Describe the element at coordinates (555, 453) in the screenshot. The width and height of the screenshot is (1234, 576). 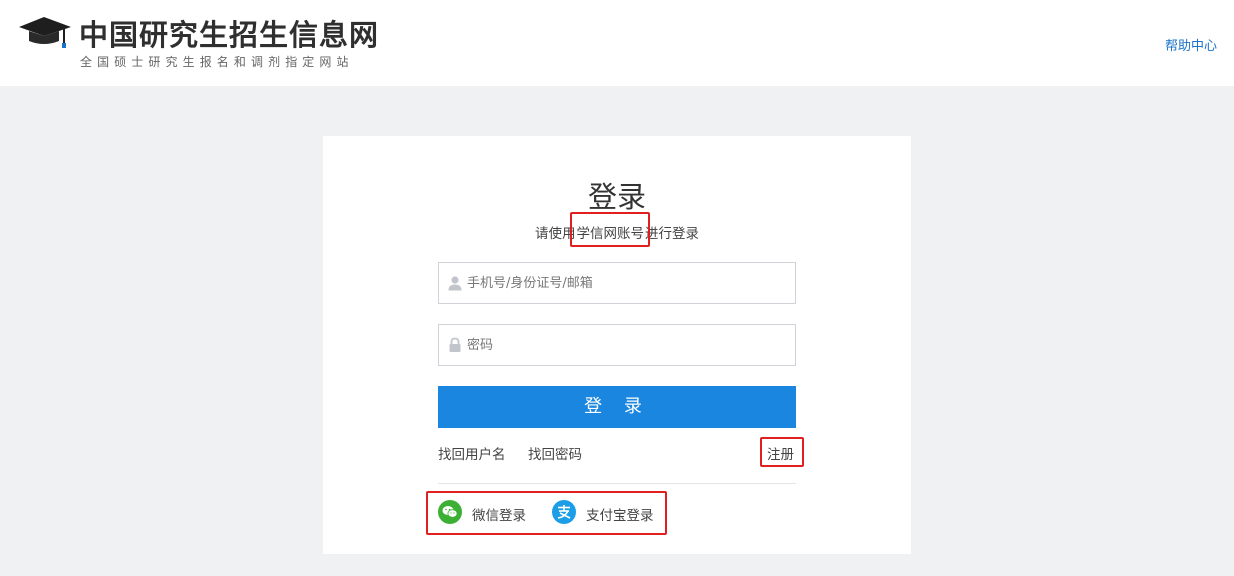
I see `find-password-link: 找回密码` at that location.